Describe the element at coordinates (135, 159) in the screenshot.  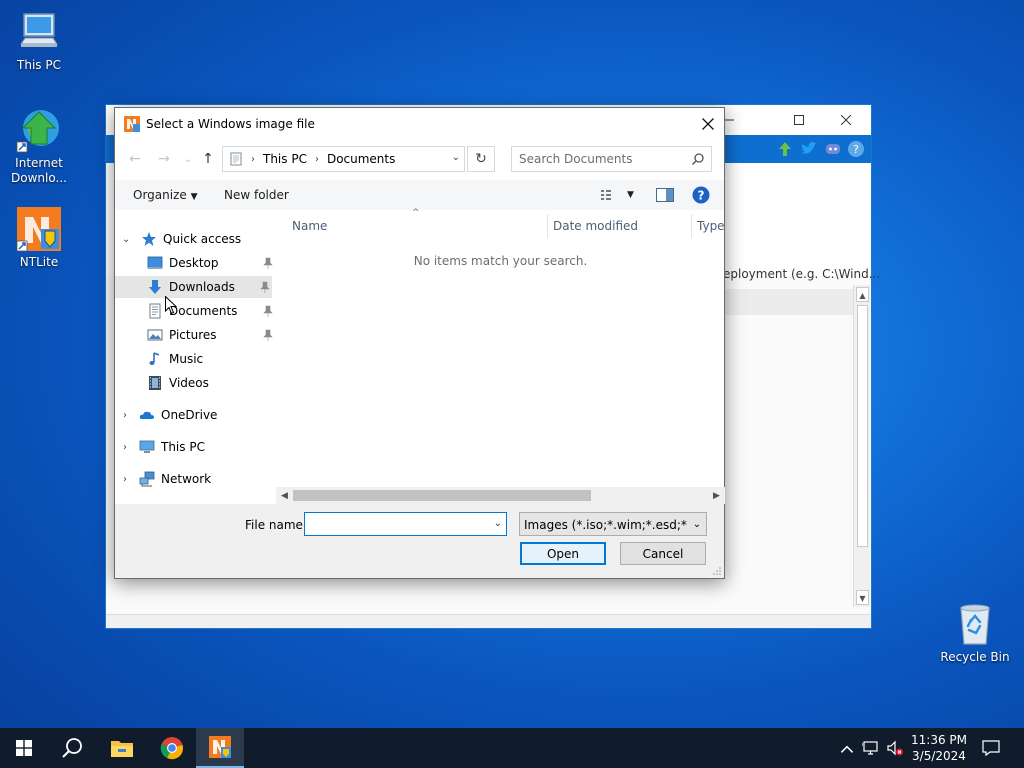
I see `back-button: ←` at that location.